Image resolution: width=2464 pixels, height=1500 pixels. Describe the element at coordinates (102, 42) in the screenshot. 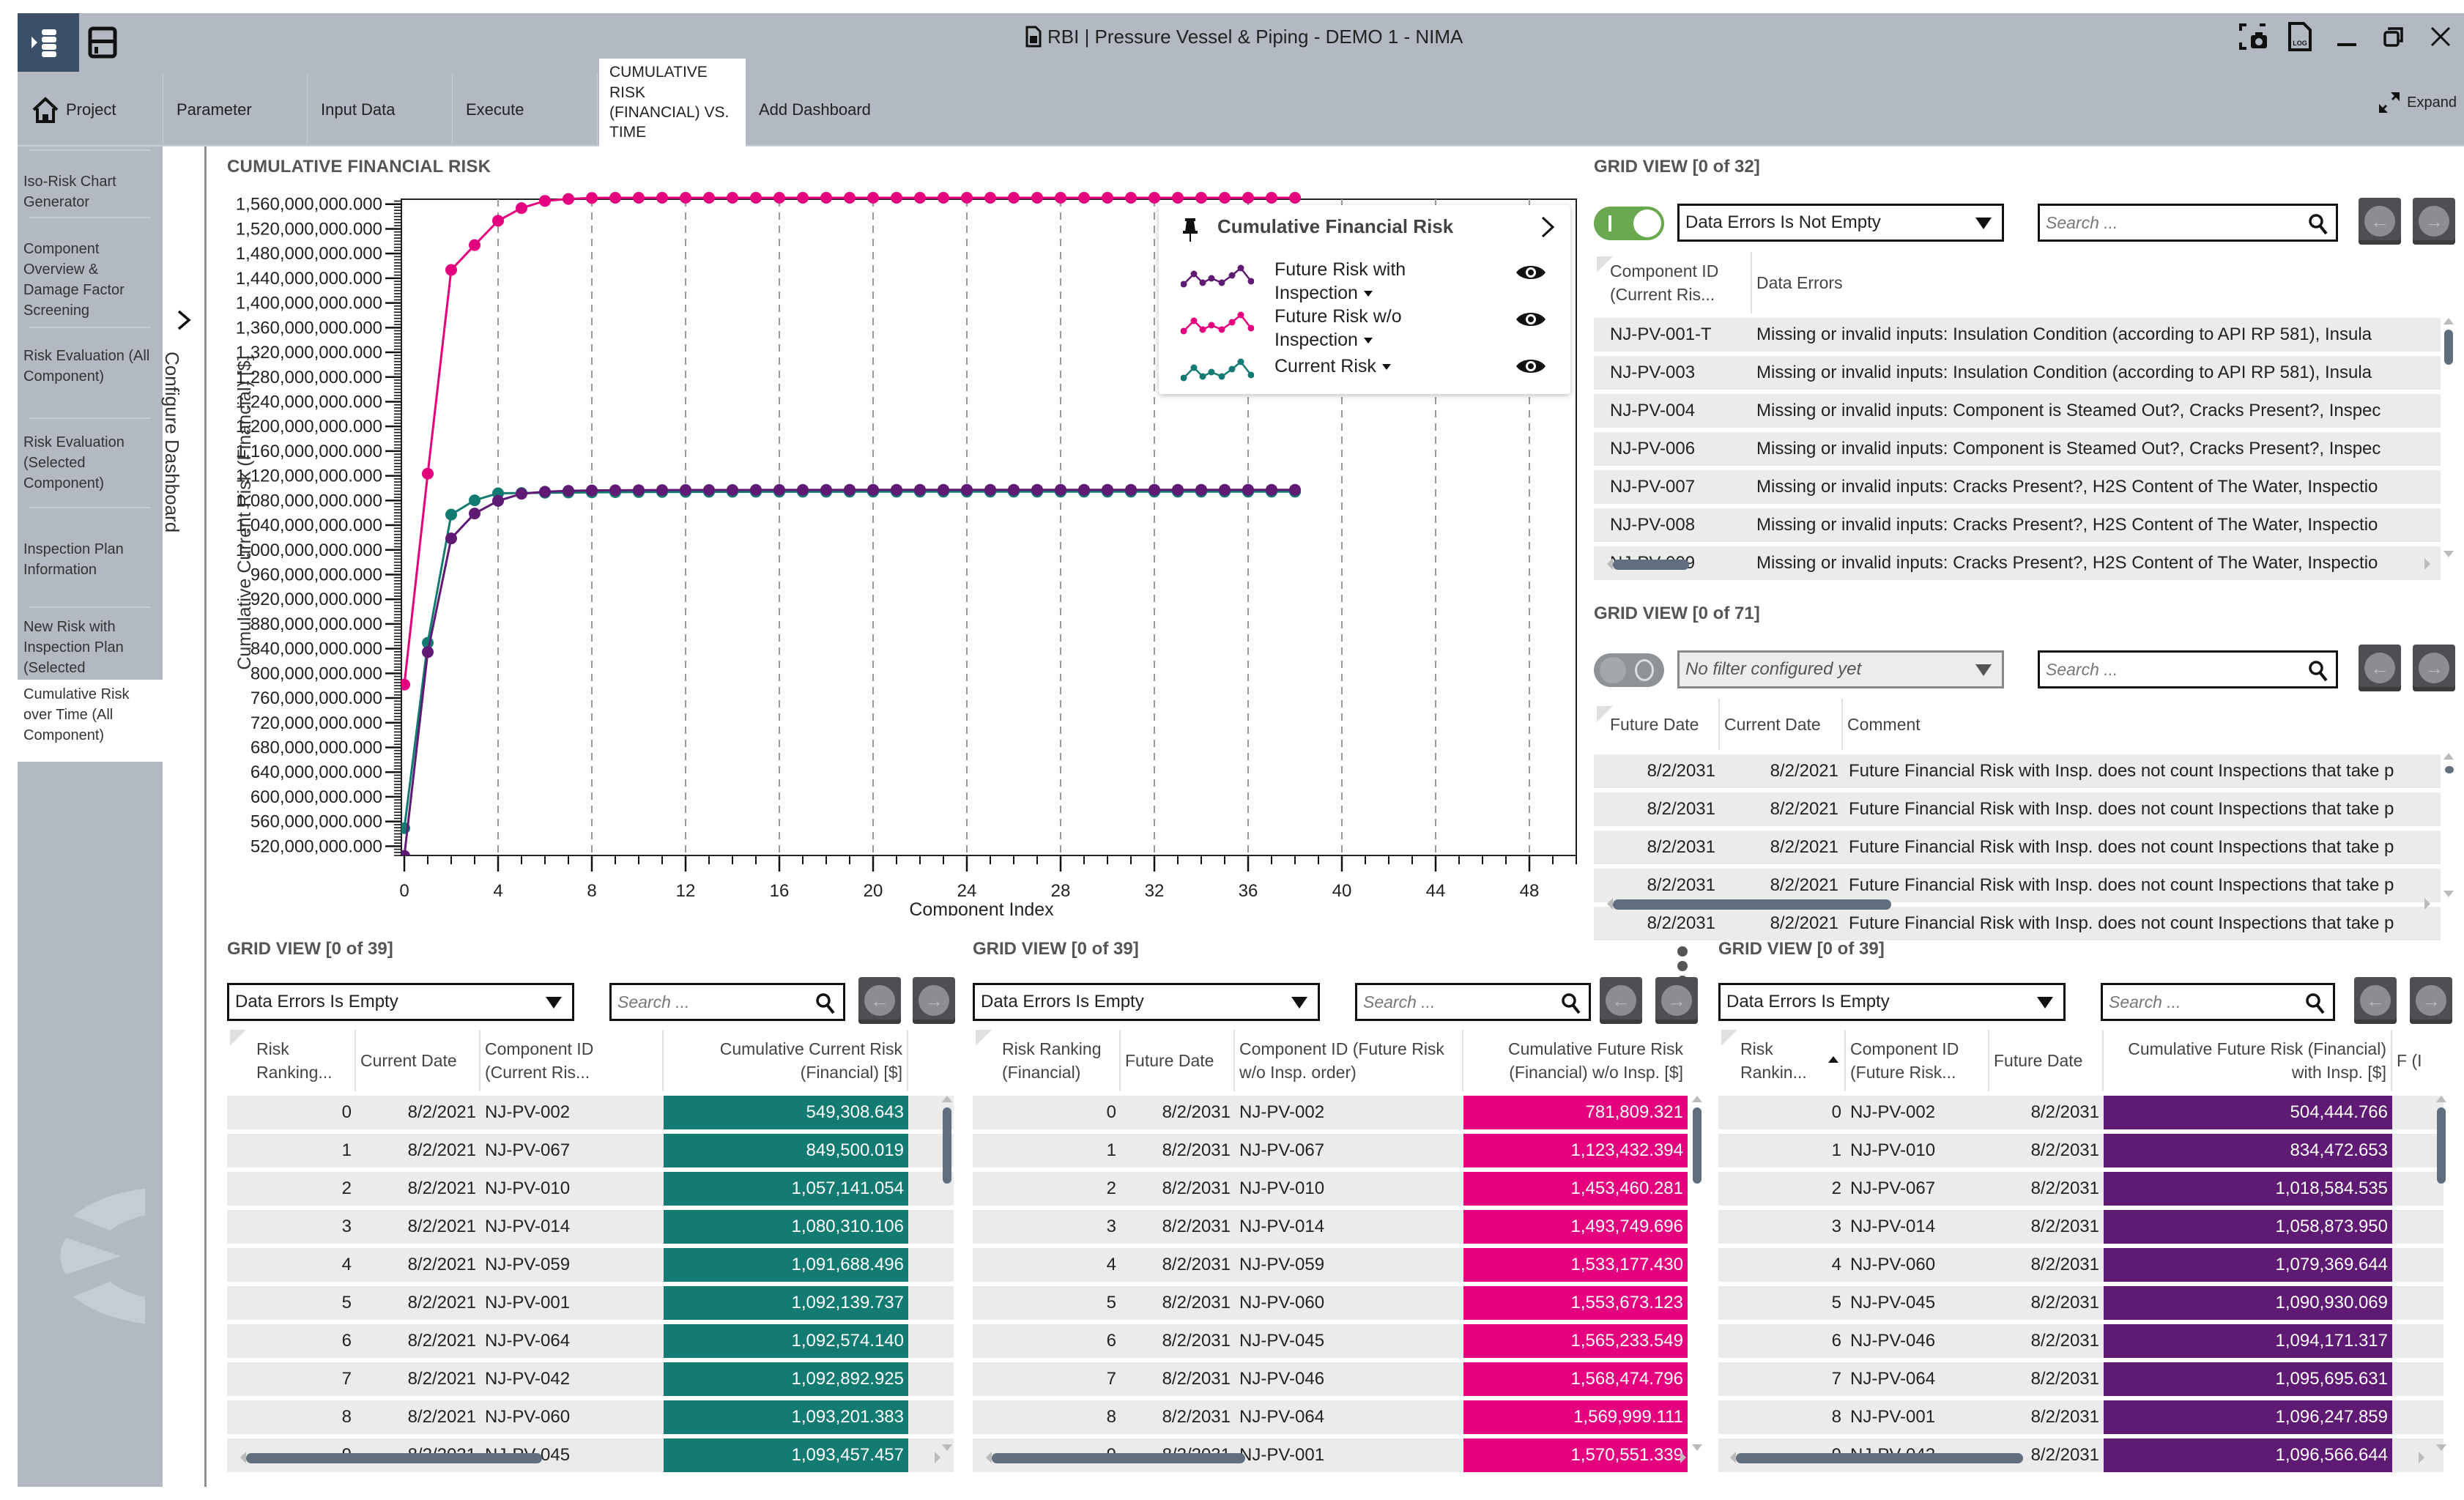

I see `save-button` at that location.